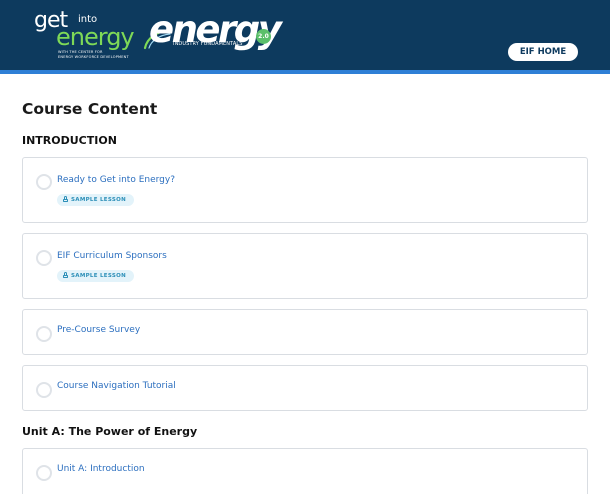 The image size is (610, 494). I want to click on logo-tagline-line2: ENERGY WORKFORCE DEVELOPMENT, so click(93, 57).